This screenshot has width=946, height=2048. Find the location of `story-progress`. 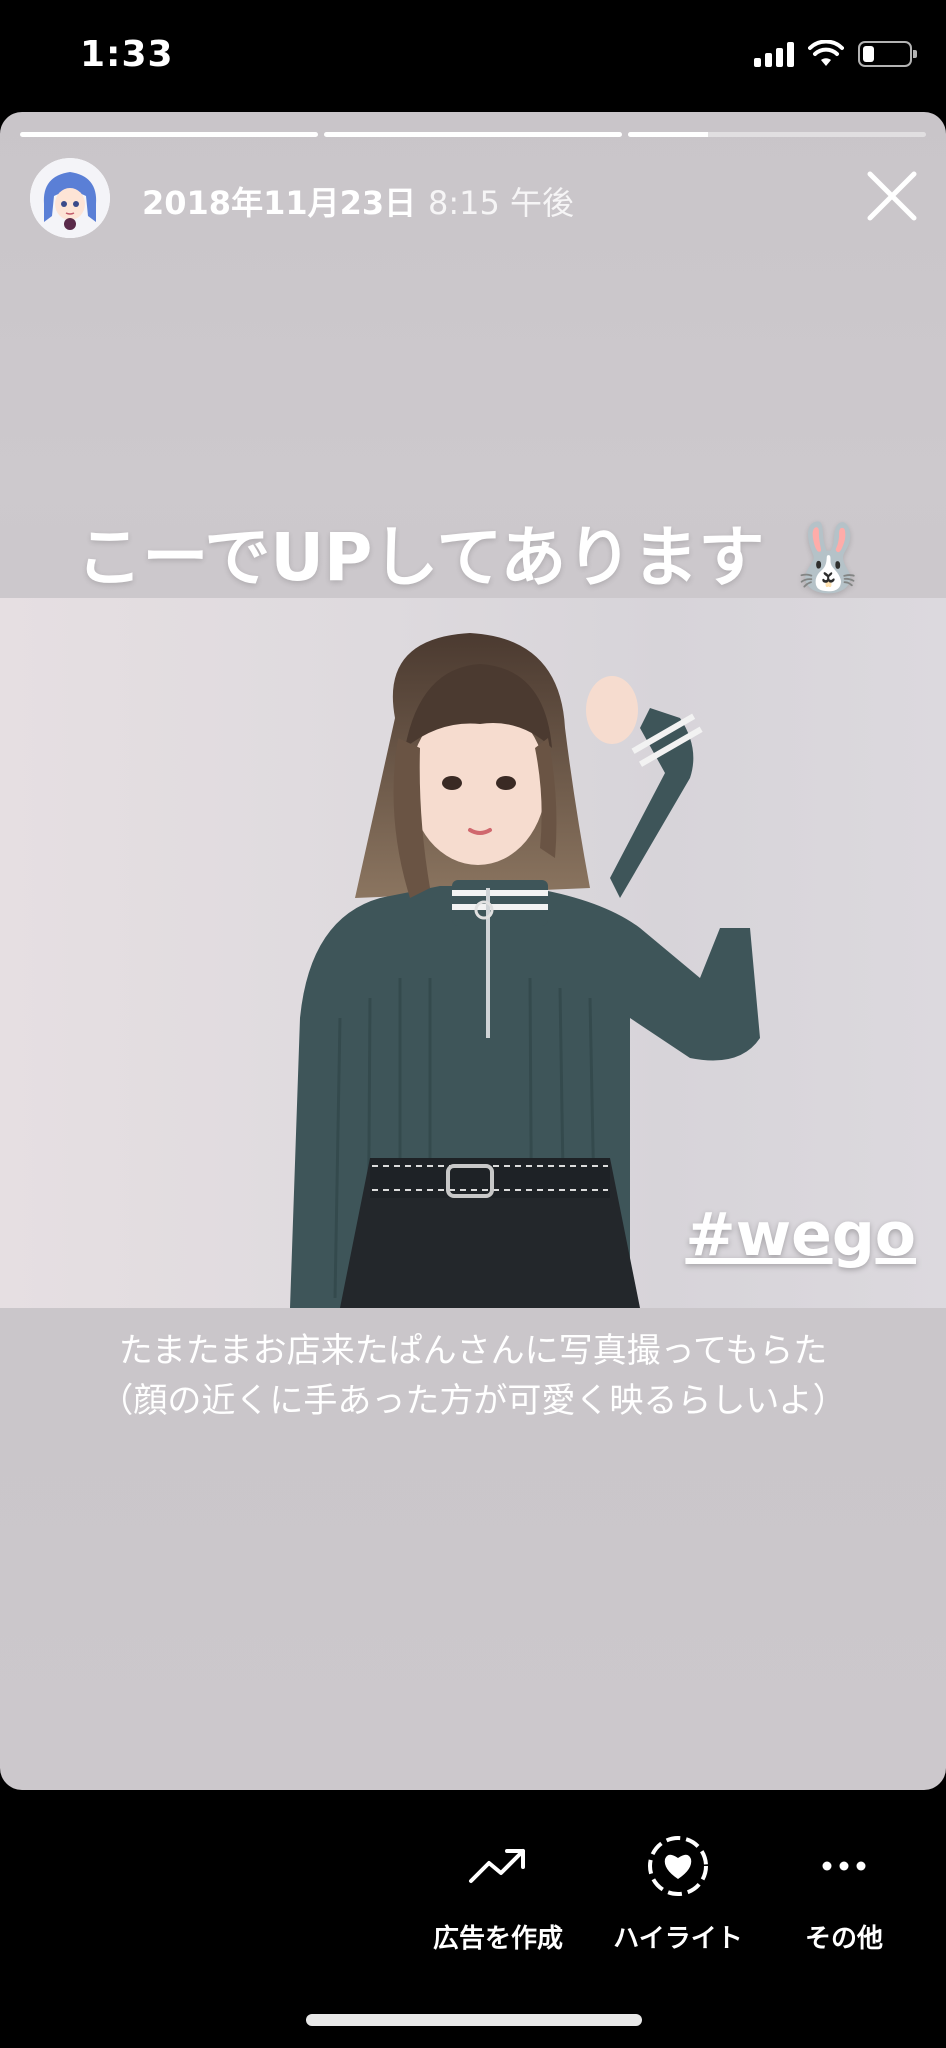

story-progress is located at coordinates (473, 134).